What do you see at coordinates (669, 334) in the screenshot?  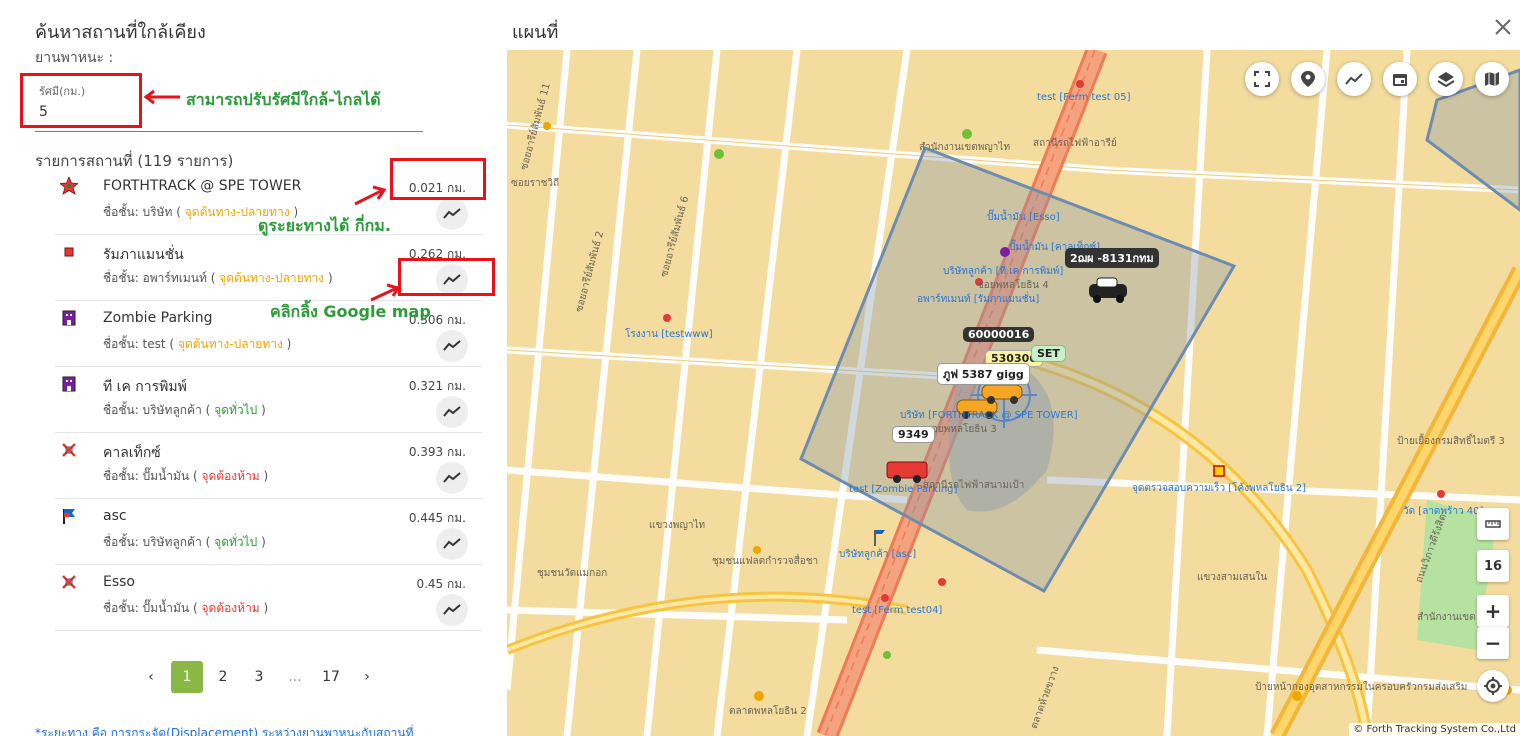 I see `map-place-label: โรงงาน [testwww]` at bounding box center [669, 334].